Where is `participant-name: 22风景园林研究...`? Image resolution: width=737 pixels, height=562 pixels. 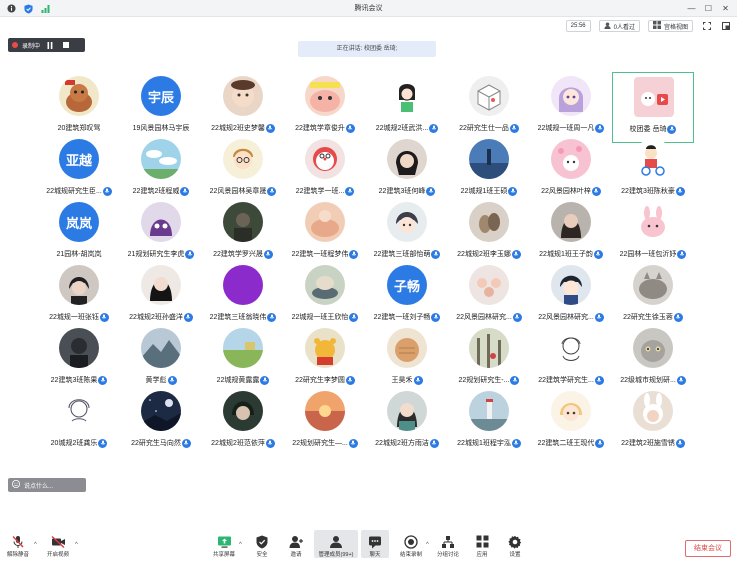 participant-name: 22风景园林研究... is located at coordinates (484, 317).